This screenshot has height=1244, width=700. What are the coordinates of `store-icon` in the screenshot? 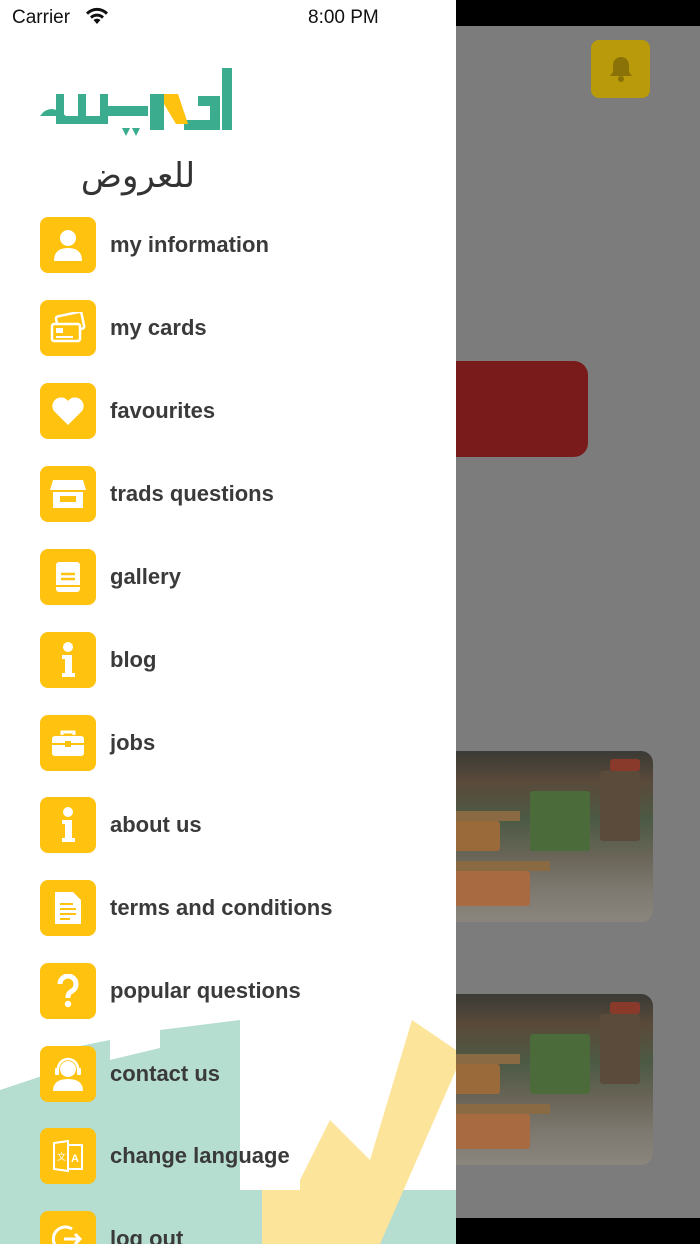 It's located at (68, 494).